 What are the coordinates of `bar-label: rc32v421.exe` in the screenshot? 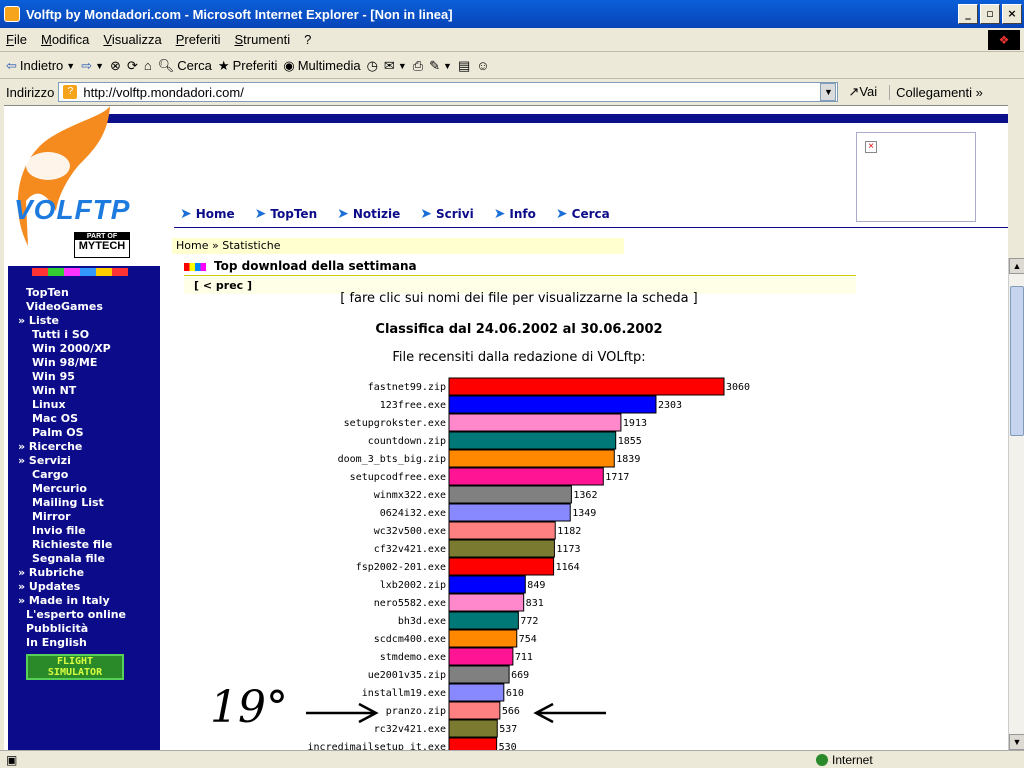 It's located at (410, 729).